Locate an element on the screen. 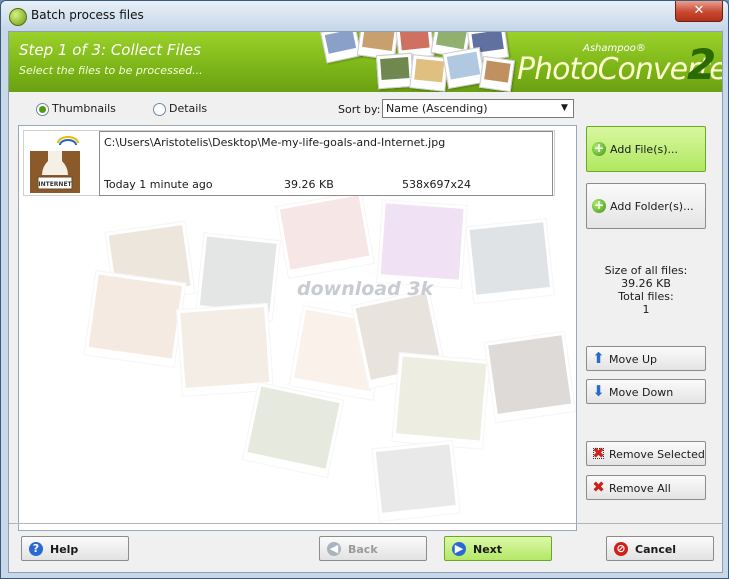 This screenshot has height=579, width=729. total-size-label: Size of all files: is located at coordinates (646, 270).